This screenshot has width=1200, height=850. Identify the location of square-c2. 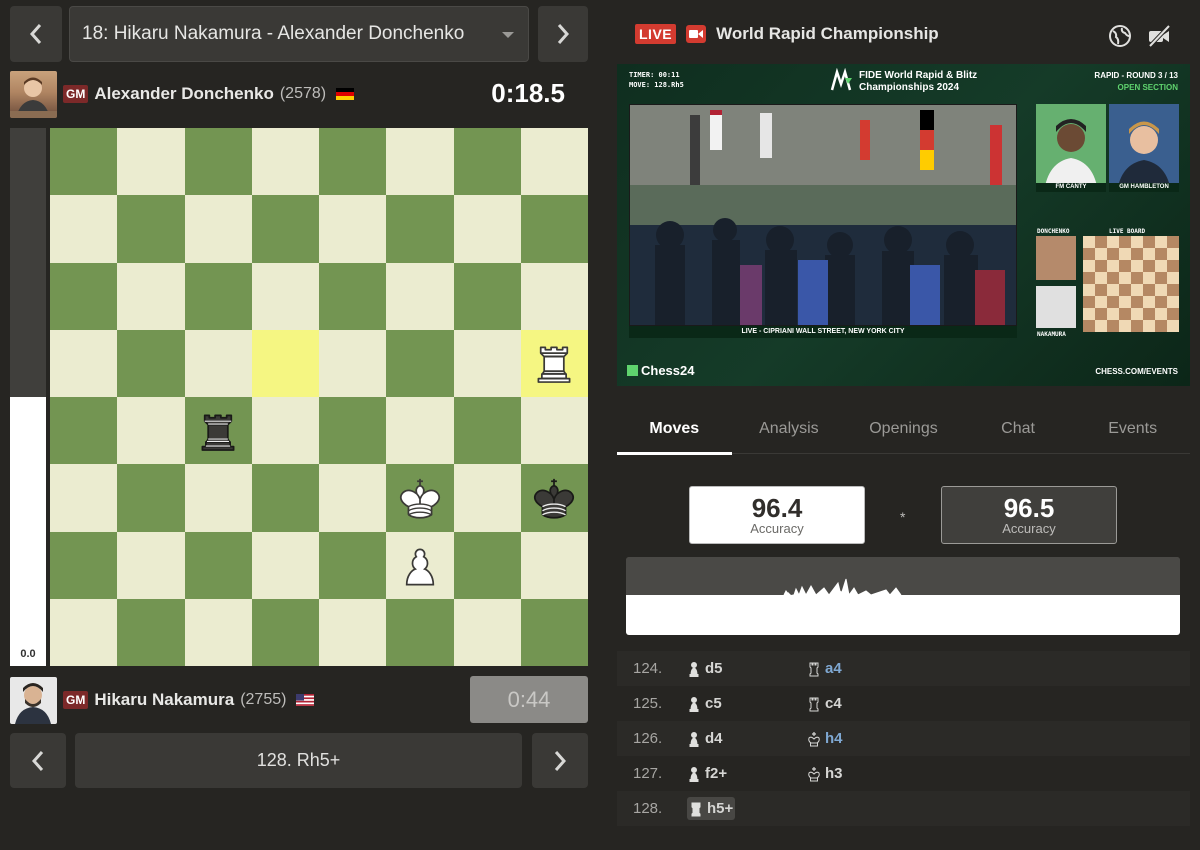
(218, 565).